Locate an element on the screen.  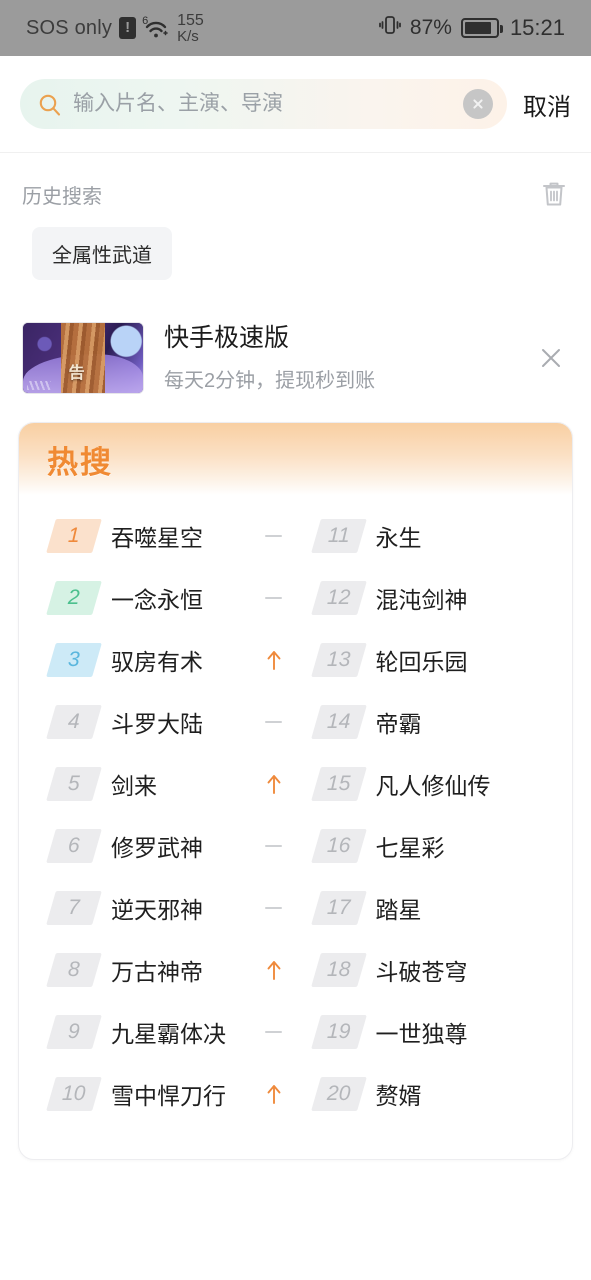
hot-search-rank-label: 16 is located at coordinates (338, 845).